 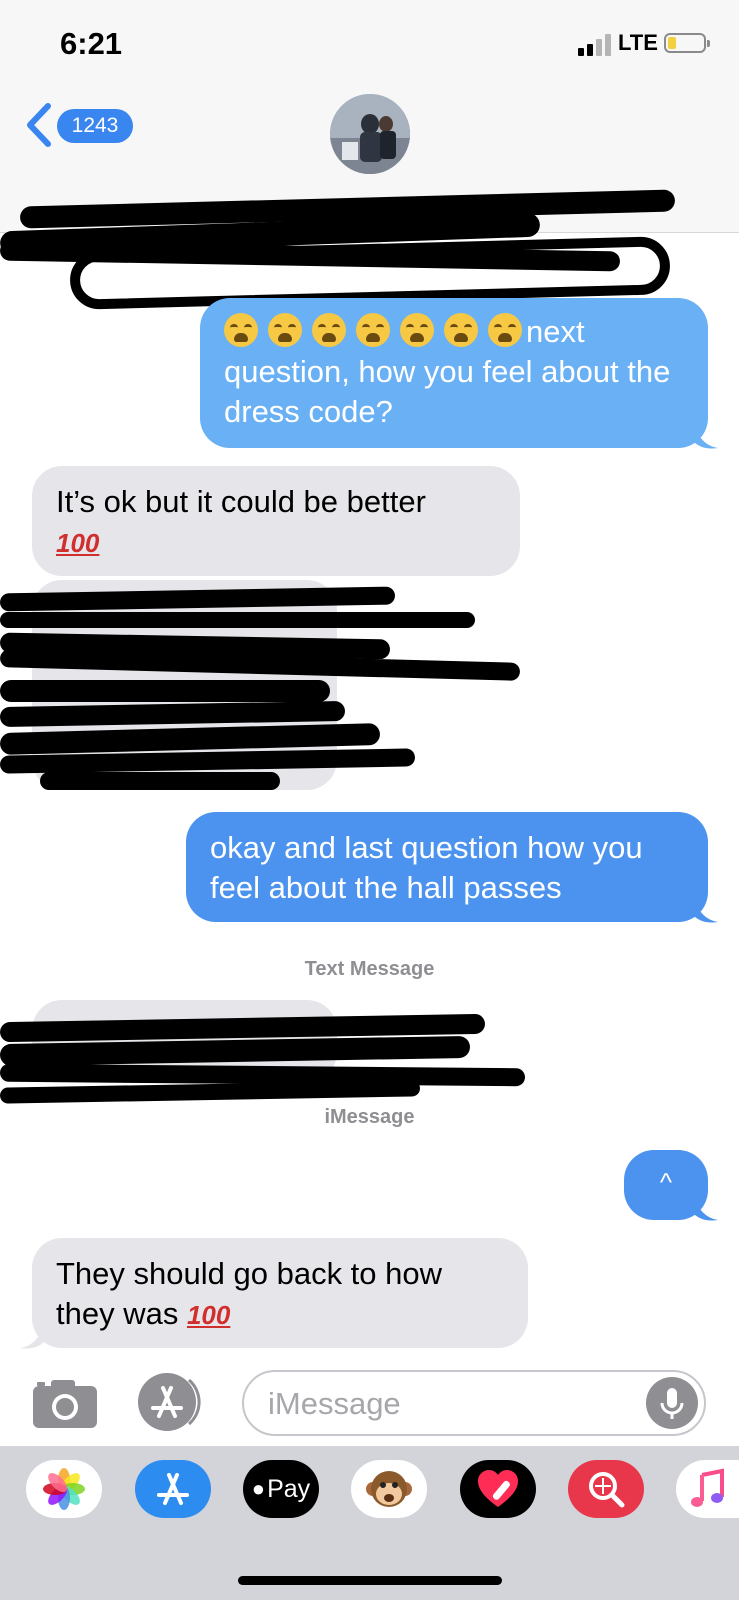 What do you see at coordinates (474, 1403) in the screenshot?
I see `message-input: iMessage` at bounding box center [474, 1403].